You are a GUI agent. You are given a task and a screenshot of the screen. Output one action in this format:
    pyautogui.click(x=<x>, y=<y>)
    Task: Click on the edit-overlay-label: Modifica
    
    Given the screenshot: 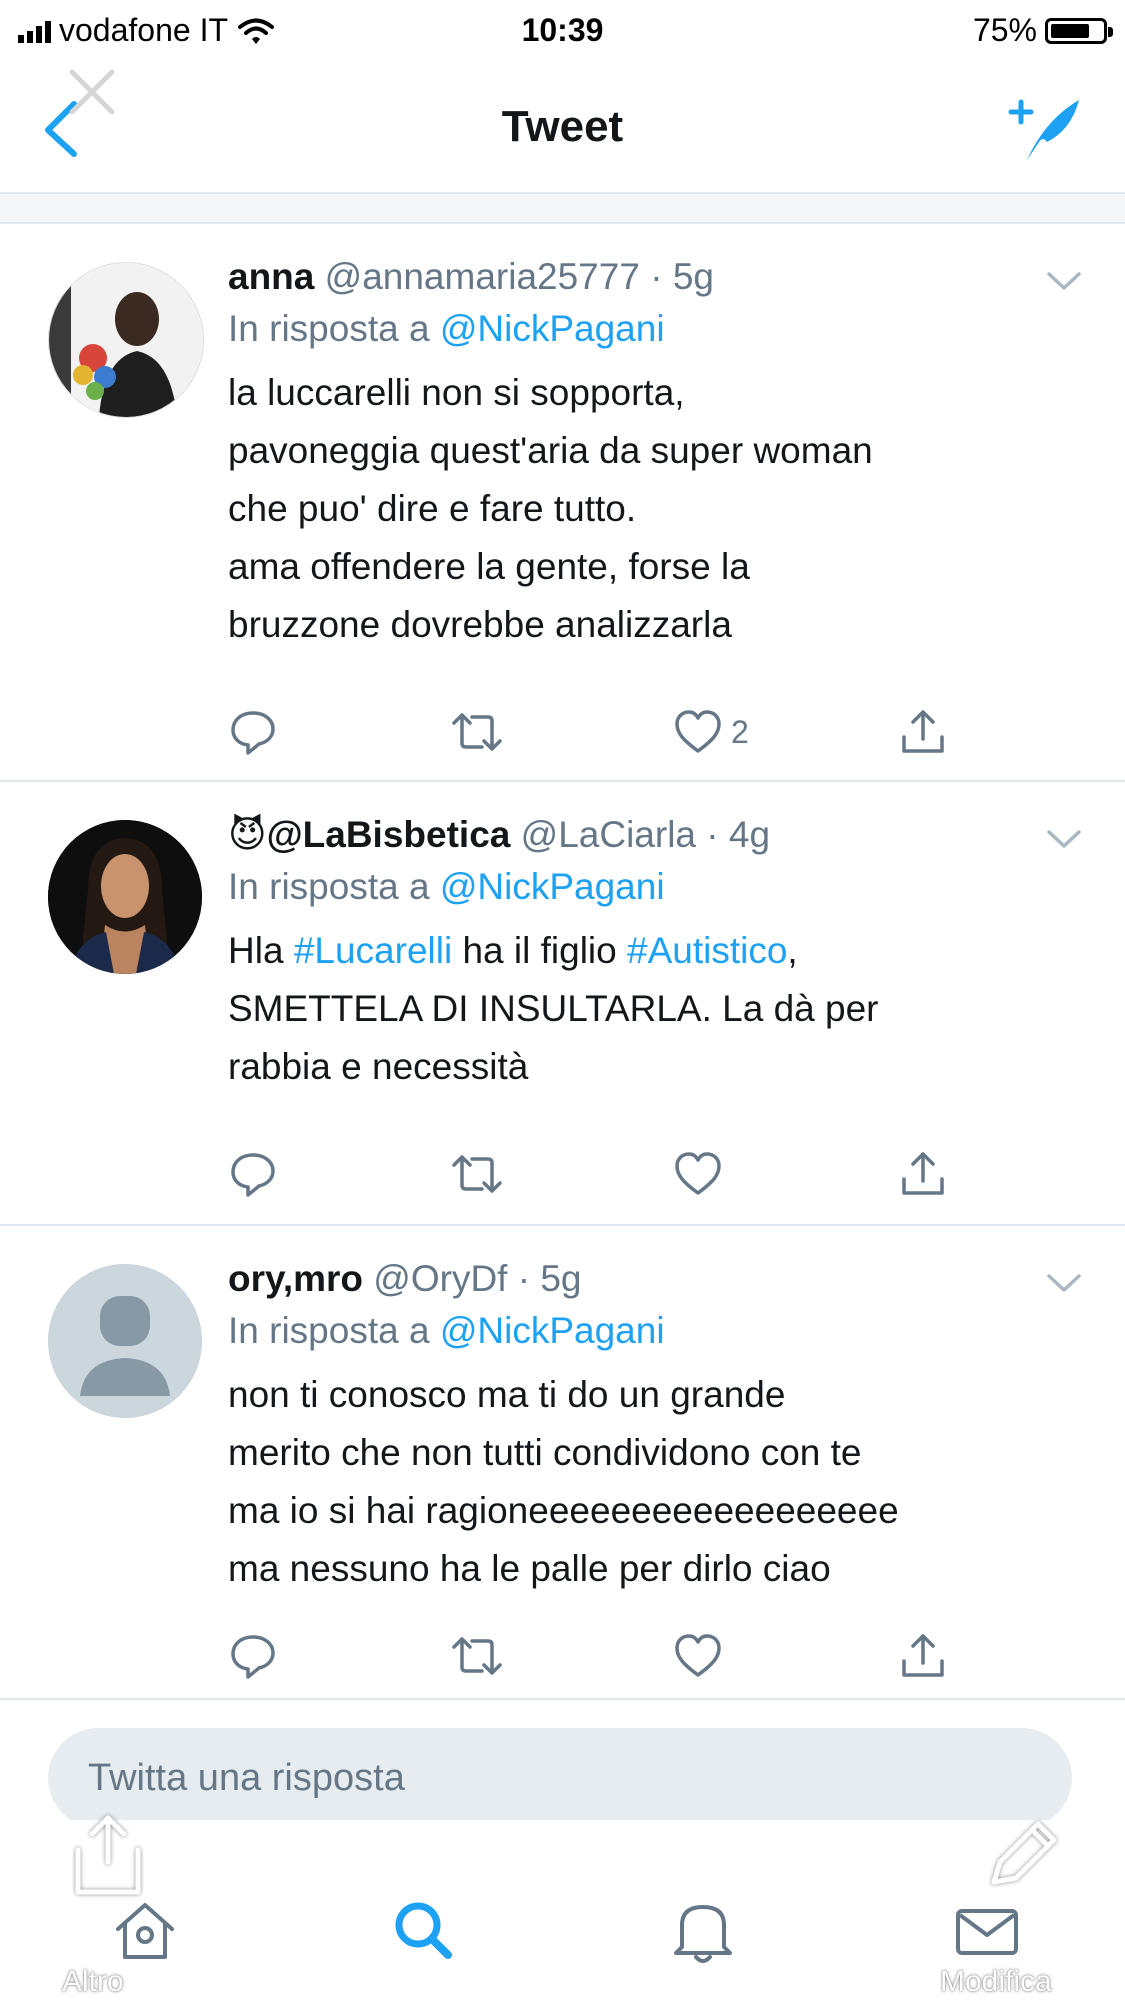 What is the action you would take?
    pyautogui.click(x=996, y=1982)
    